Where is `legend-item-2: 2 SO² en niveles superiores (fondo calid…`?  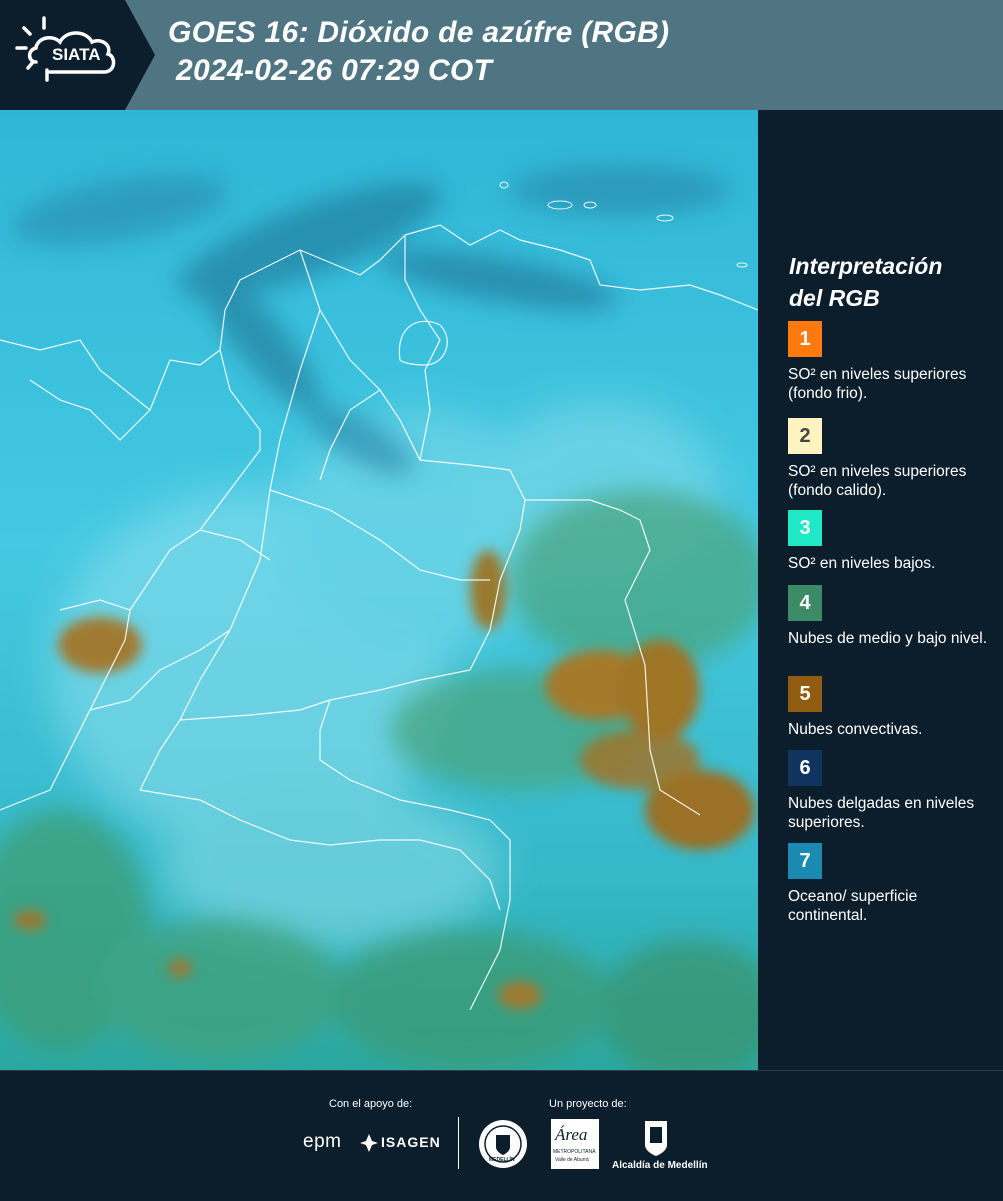 legend-item-2: 2 SO² en niveles superiores (fondo calid… is located at coordinates (893, 459).